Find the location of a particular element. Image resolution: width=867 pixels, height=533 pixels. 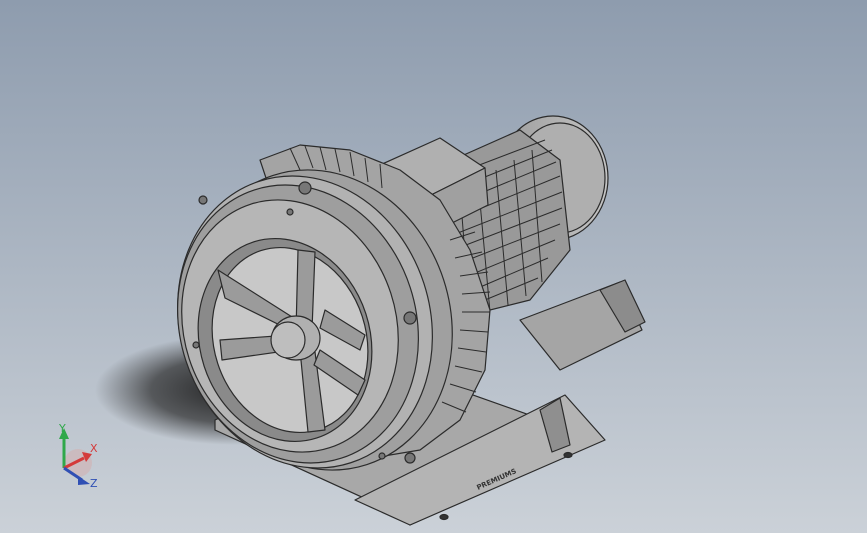

z-axis-label: Z is located at coordinates (94, 483).